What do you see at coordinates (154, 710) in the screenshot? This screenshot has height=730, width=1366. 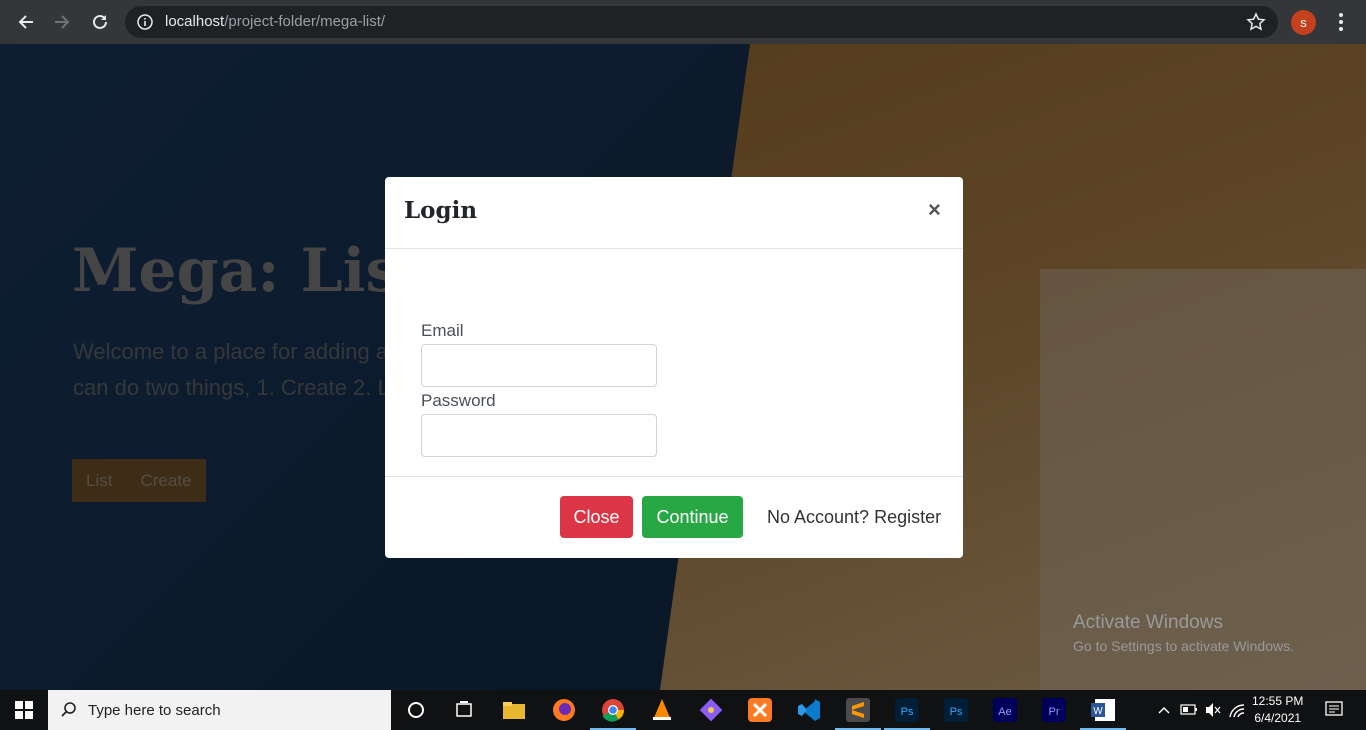 I see `search-placeholder: Type here to search` at bounding box center [154, 710].